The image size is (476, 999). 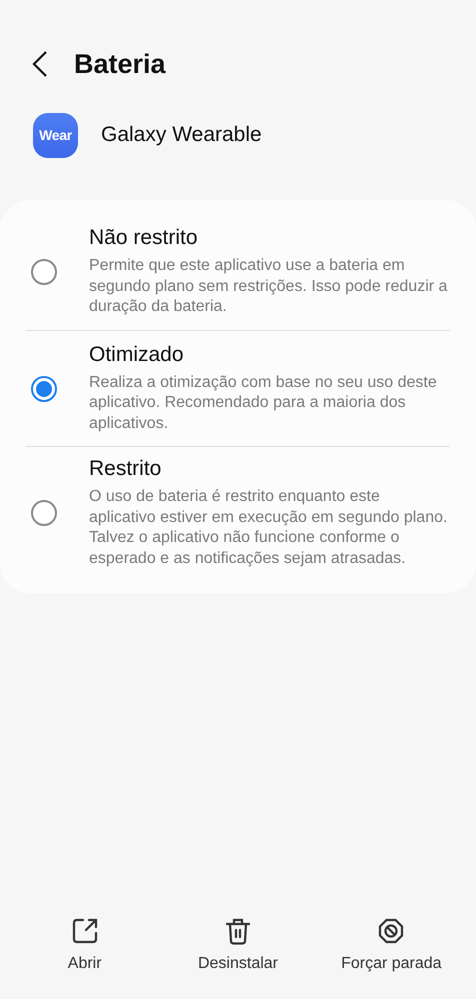 What do you see at coordinates (120, 64) in the screenshot?
I see `page-title: Bateria` at bounding box center [120, 64].